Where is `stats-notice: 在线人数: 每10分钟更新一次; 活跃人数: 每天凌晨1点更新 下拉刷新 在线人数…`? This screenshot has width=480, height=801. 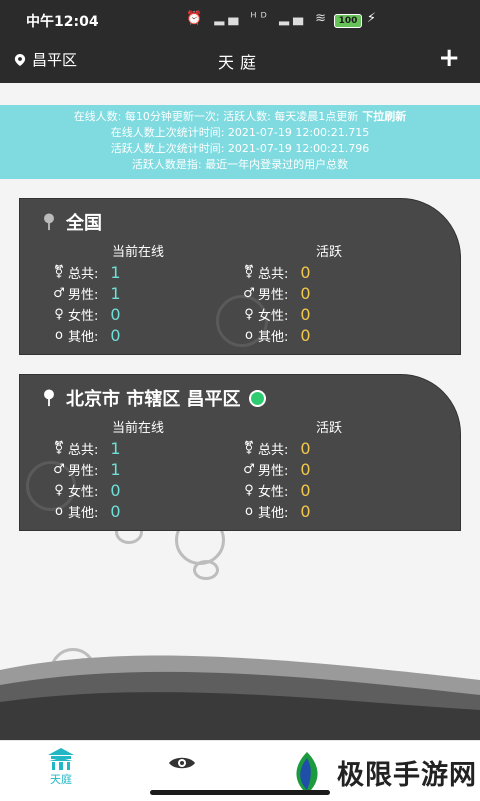
stats-notice: 在线人数: 每10分钟更新一次; 活跃人数: 每天凌晨1点更新 下拉刷新 在线人数… is located at coordinates (240, 142).